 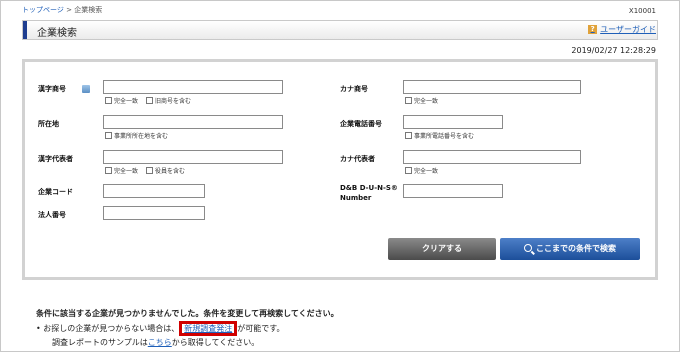 I want to click on new-survey-text-pre: お探しの企業が見つからない場合は、, so click(x=111, y=328).